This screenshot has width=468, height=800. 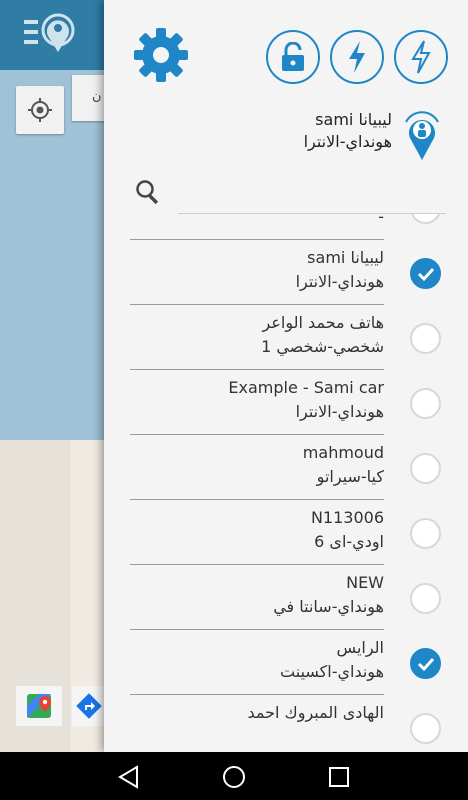 What do you see at coordinates (286, 467) in the screenshot?
I see `vehicle-list-item: mahmoud كيا-سيراتو` at bounding box center [286, 467].